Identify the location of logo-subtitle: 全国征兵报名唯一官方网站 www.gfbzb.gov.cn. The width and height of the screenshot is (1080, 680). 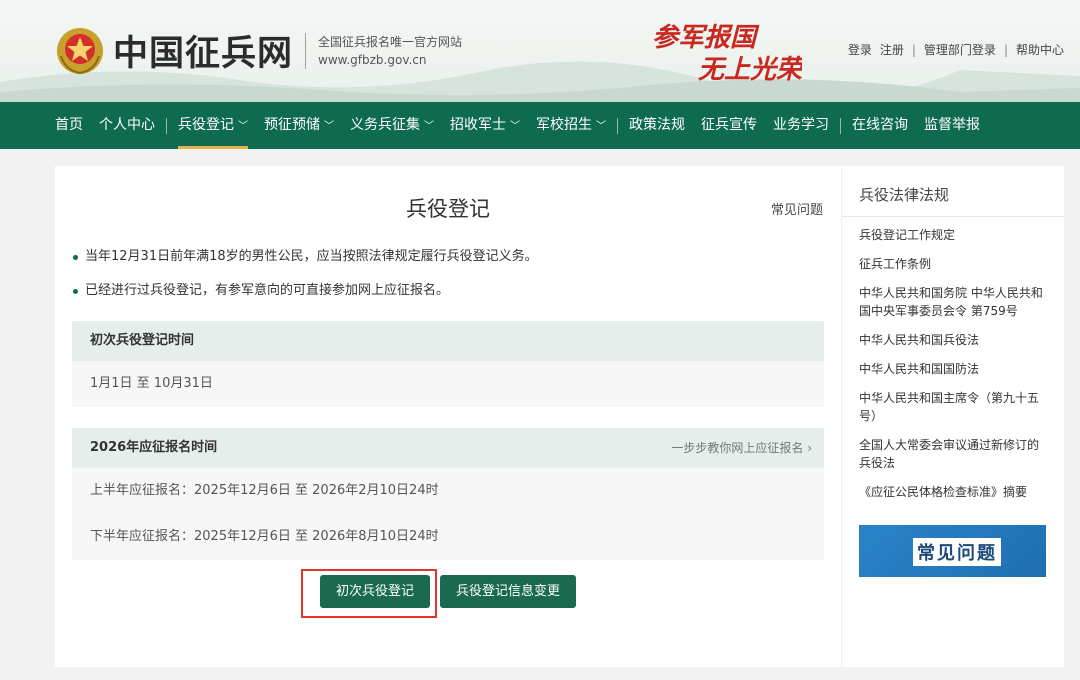
(390, 51).